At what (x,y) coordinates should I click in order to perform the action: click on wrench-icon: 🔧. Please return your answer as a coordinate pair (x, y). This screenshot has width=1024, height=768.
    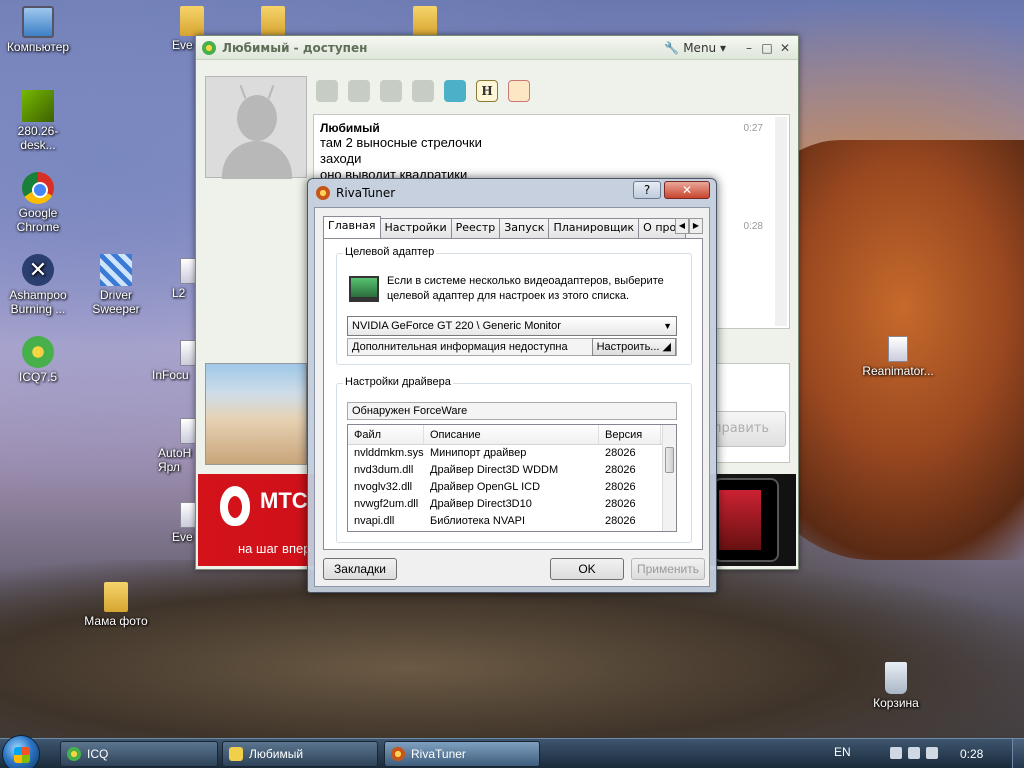
    Looking at the image, I should click on (671, 48).